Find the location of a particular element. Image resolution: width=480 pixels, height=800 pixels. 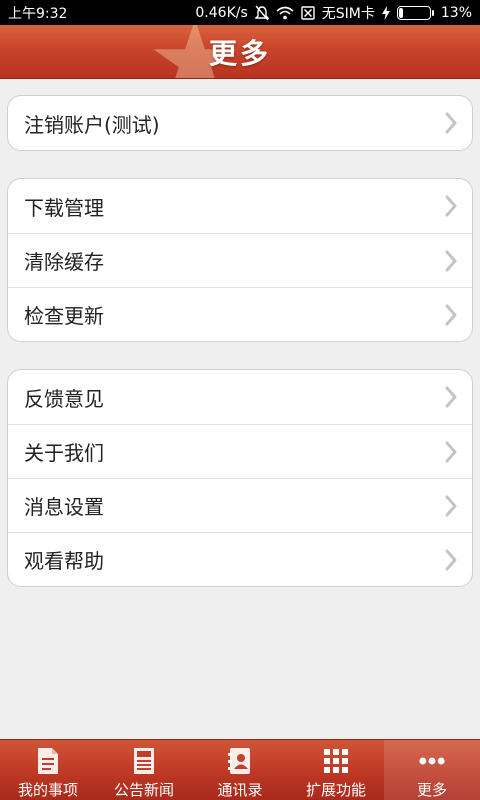

menu-item-label: 清除缓存 is located at coordinates (64, 262).